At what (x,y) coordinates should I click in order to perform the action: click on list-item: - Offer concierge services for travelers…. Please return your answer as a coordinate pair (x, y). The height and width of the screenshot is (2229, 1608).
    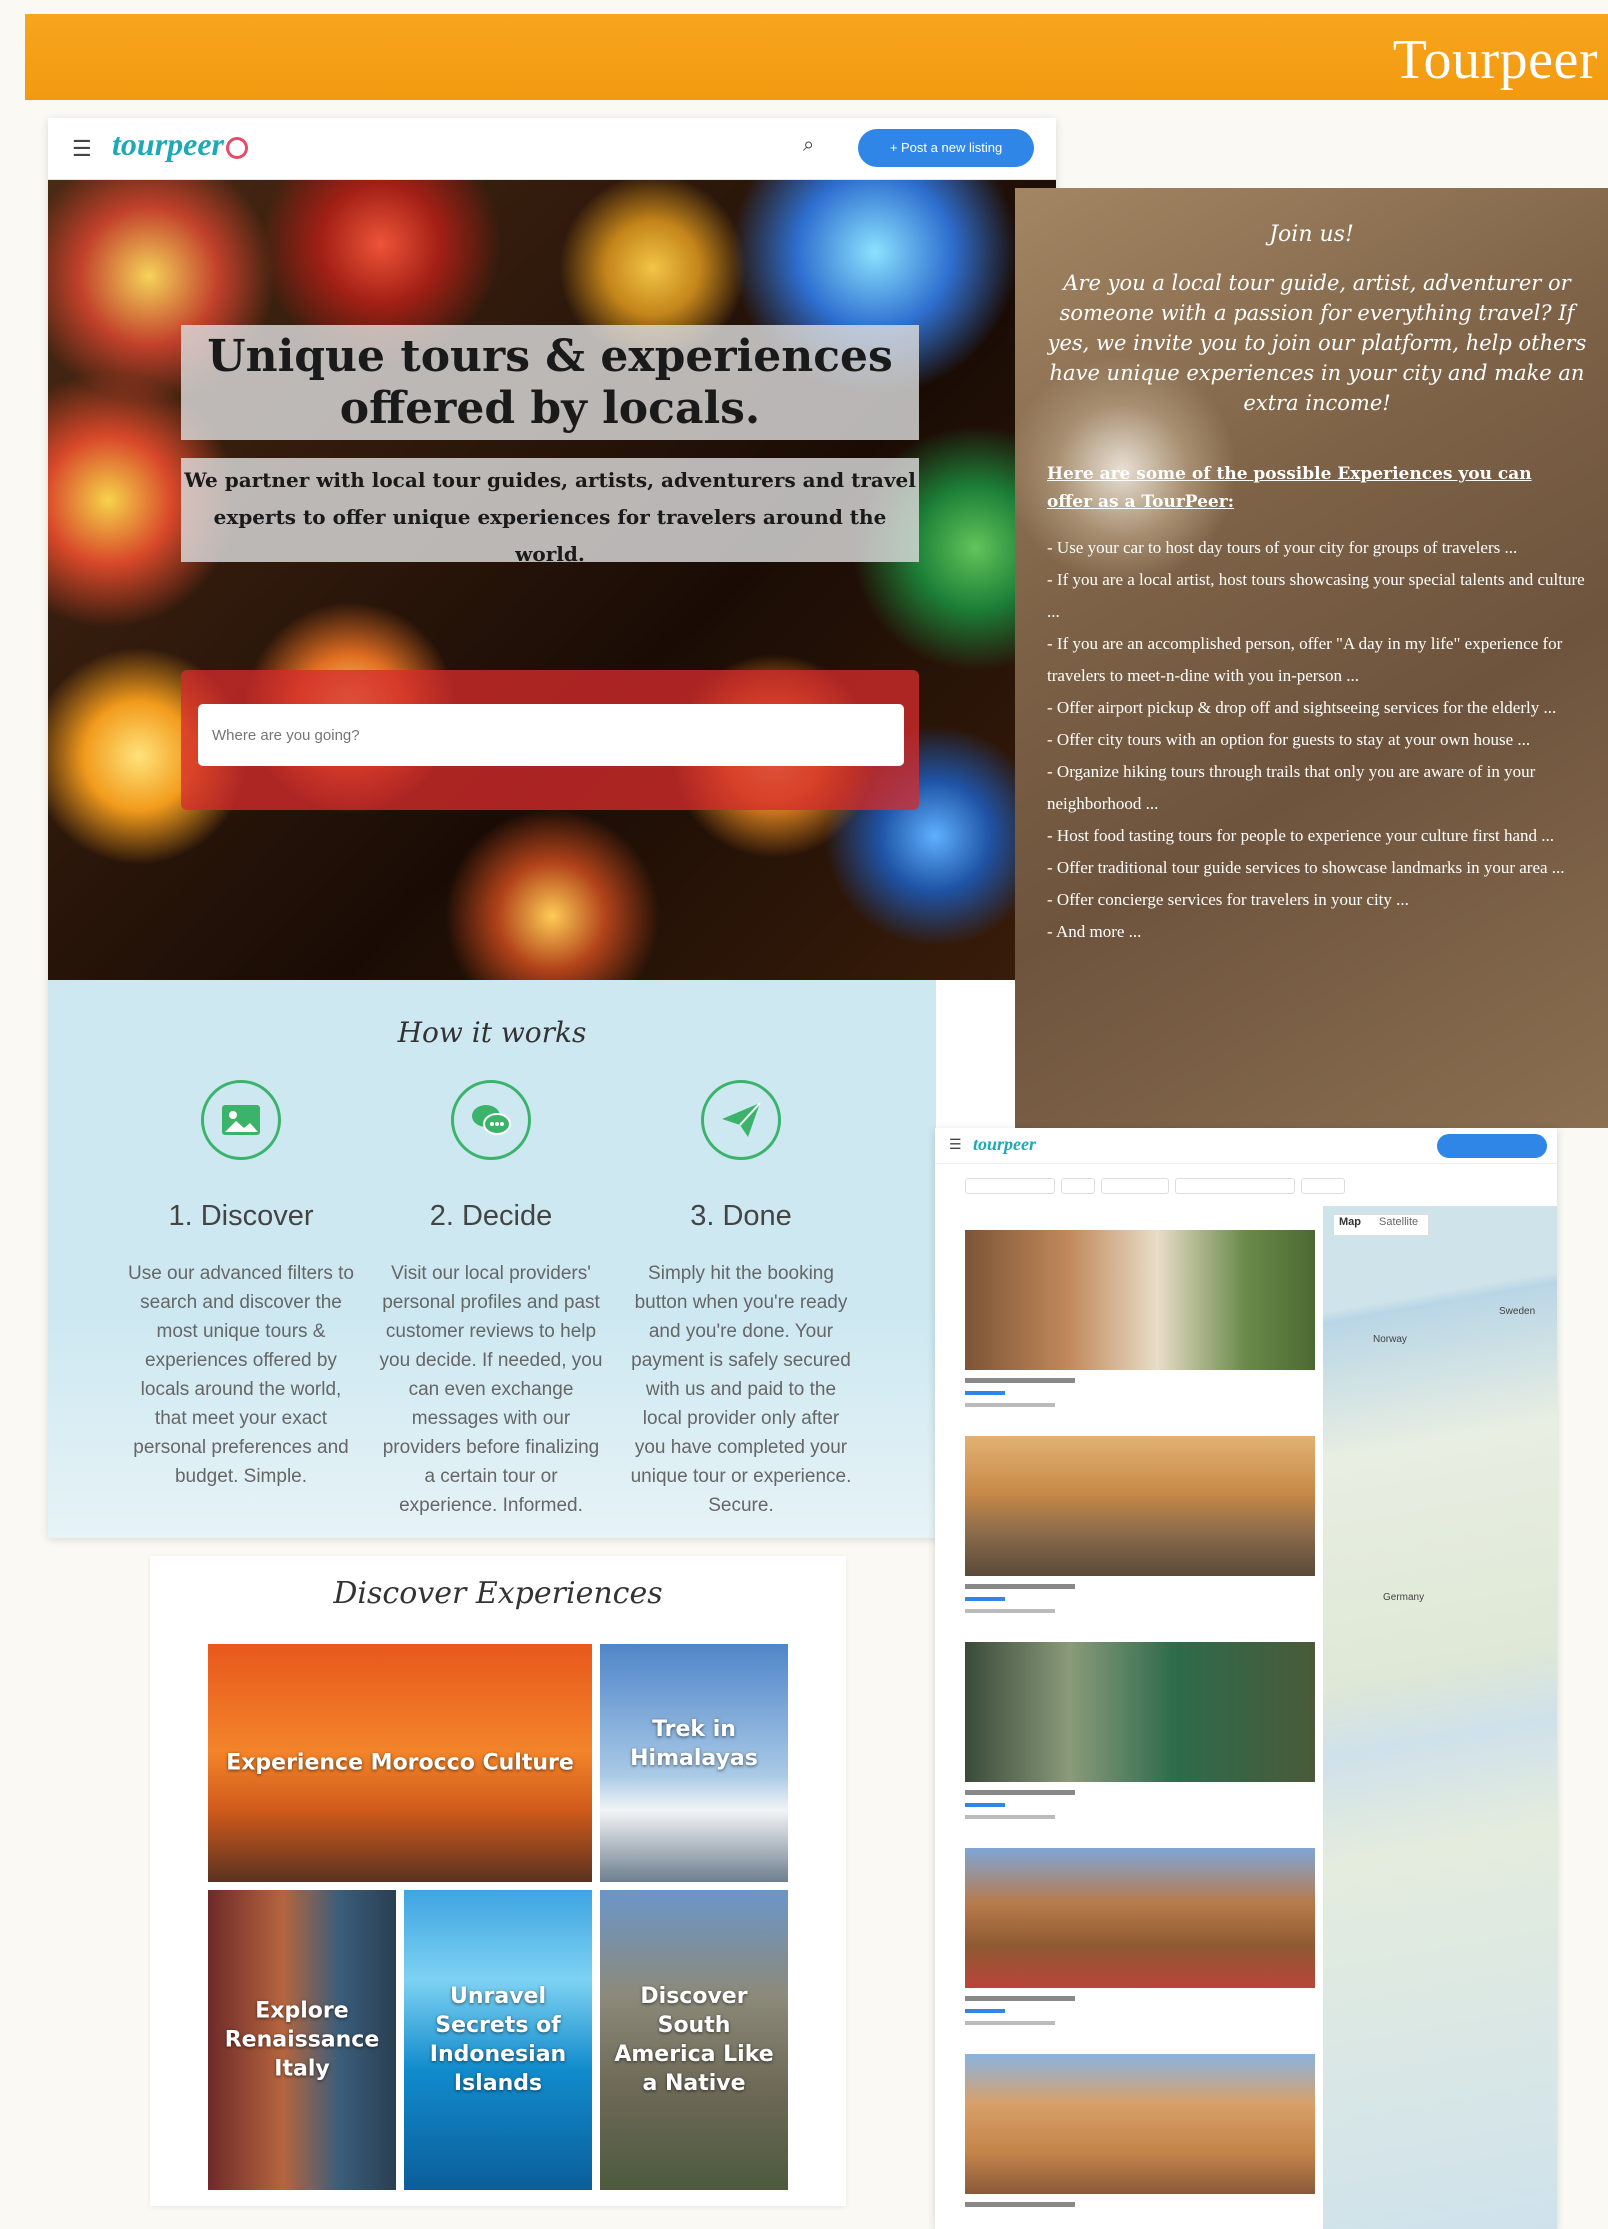
    Looking at the image, I should click on (1228, 899).